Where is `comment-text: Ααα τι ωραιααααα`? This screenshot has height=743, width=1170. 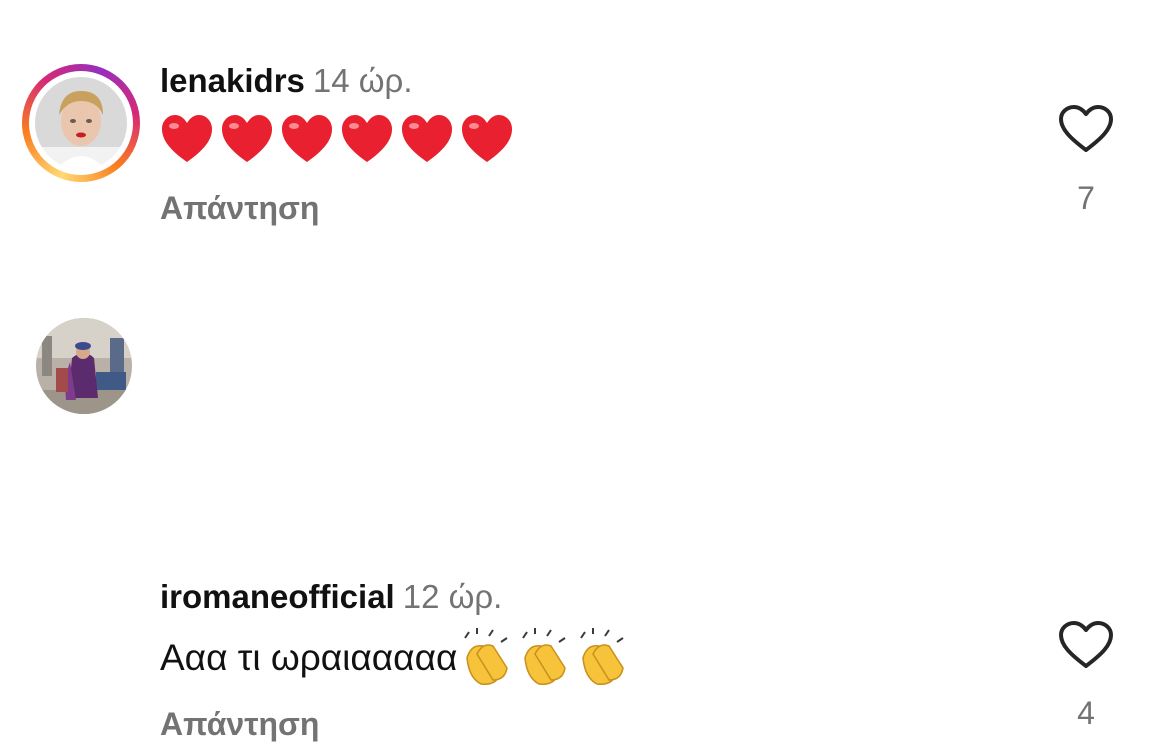
comment-text: Ααα τι ωραιααααα is located at coordinates (398, 658).